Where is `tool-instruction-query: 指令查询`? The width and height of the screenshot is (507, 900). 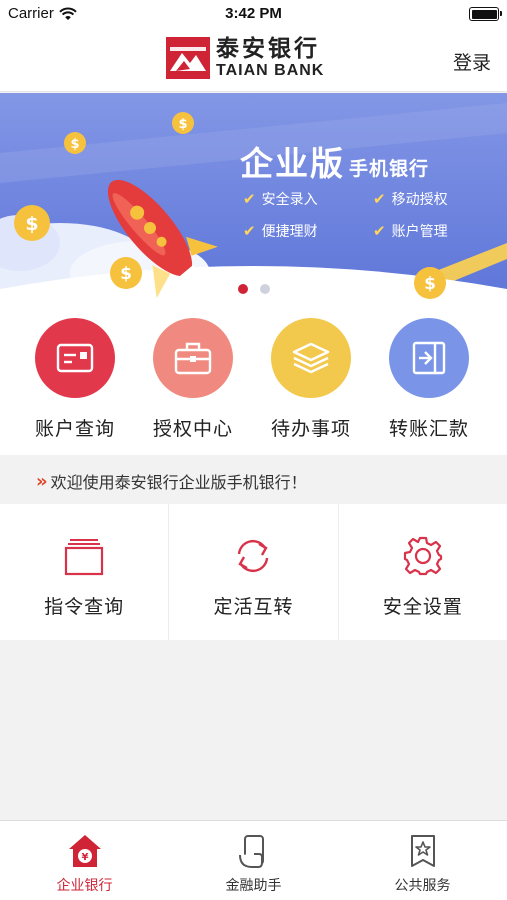 tool-instruction-query: 指令查询 is located at coordinates (85, 572).